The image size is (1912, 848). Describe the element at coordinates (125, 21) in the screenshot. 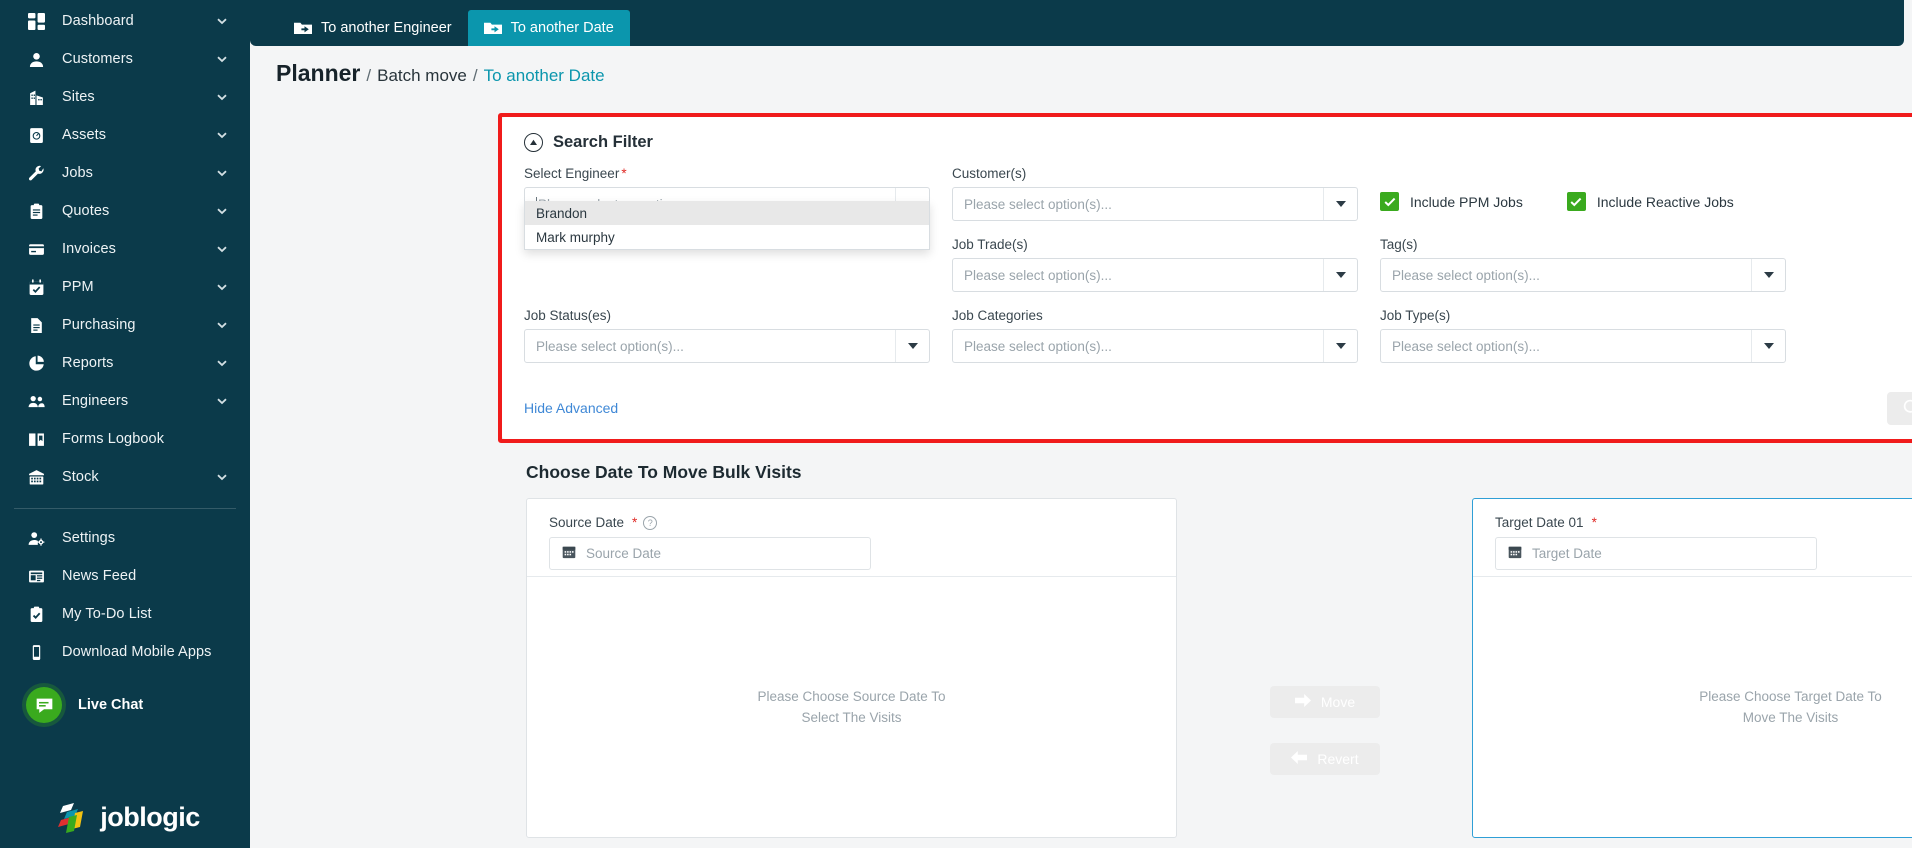

I see `sidebar-item-dashboard: Dashboard` at that location.